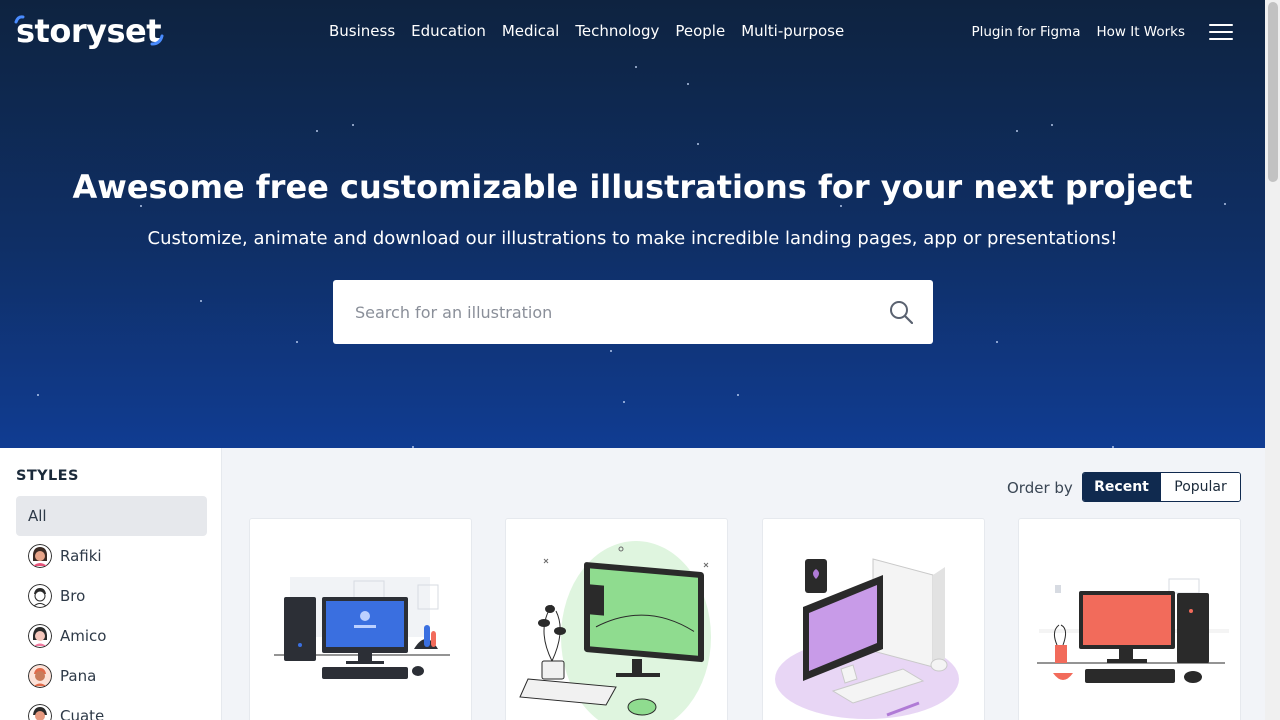 The height and width of the screenshot is (720, 1280). I want to click on order-recent-button: Recent, so click(1121, 487).